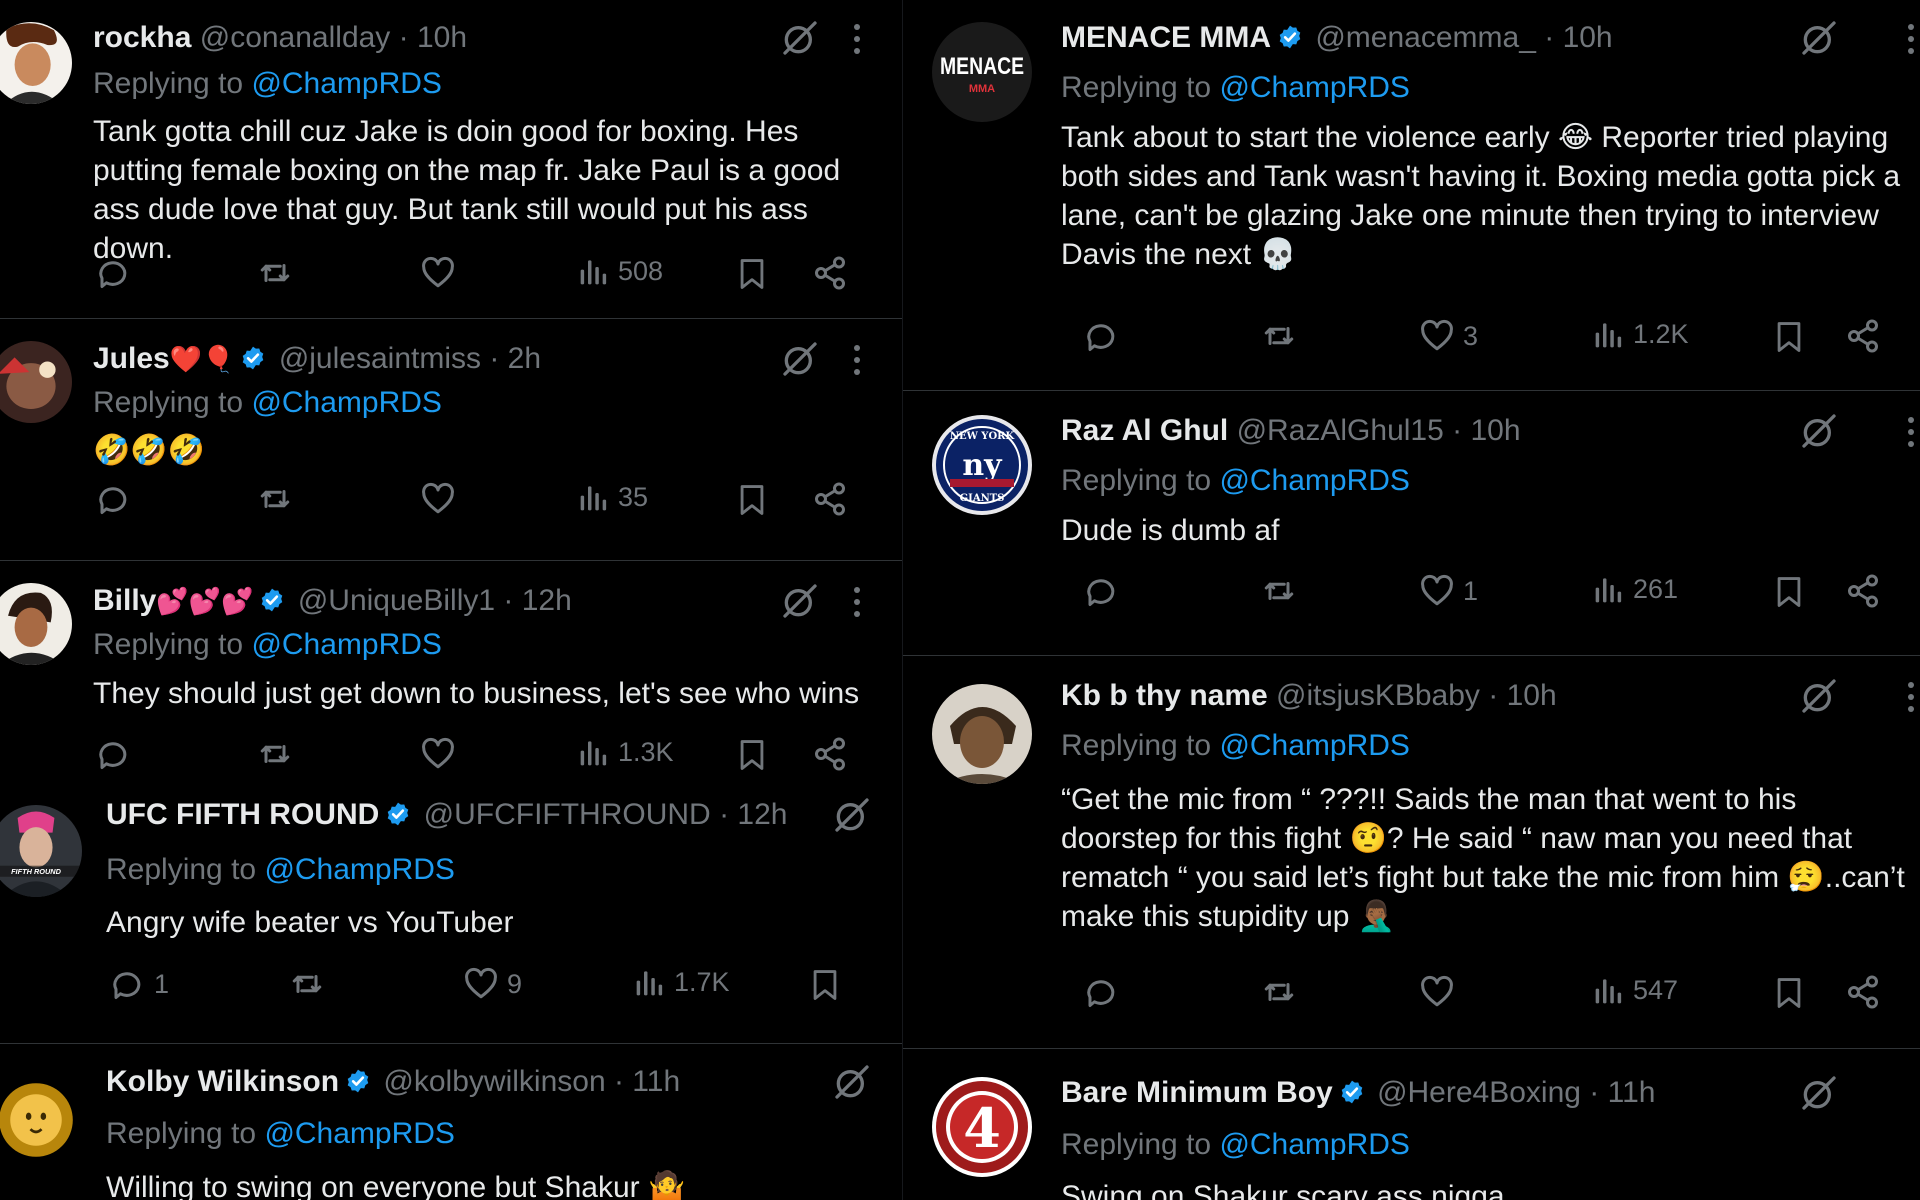  I want to click on display-name: Jules, so click(131, 358).